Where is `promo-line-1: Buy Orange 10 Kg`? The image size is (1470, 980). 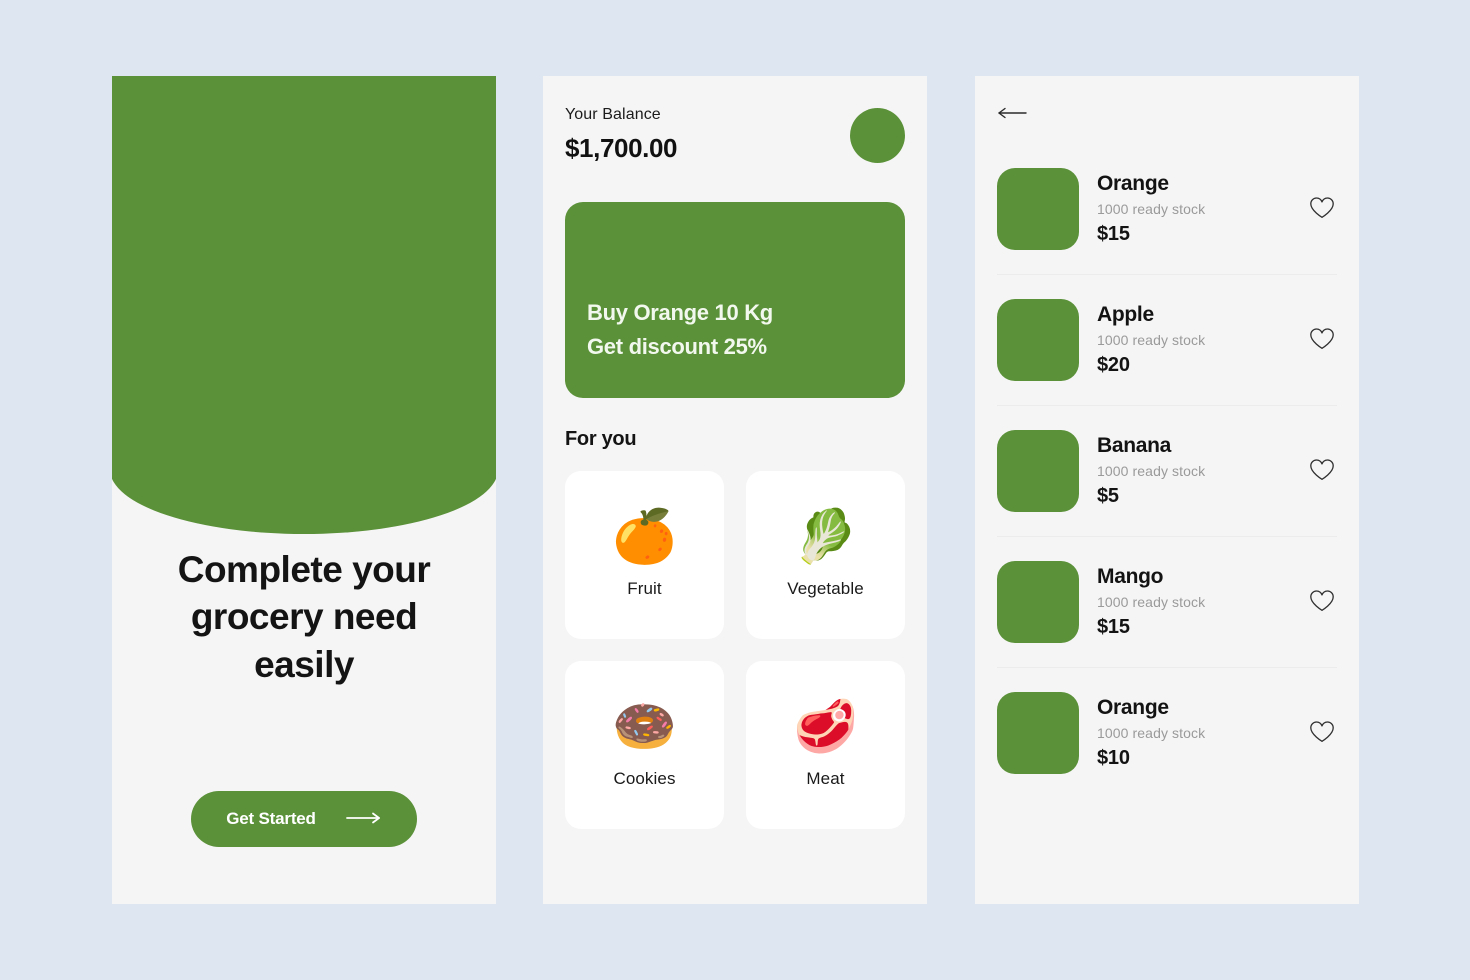
promo-line-1: Buy Orange 10 Kg is located at coordinates (680, 312).